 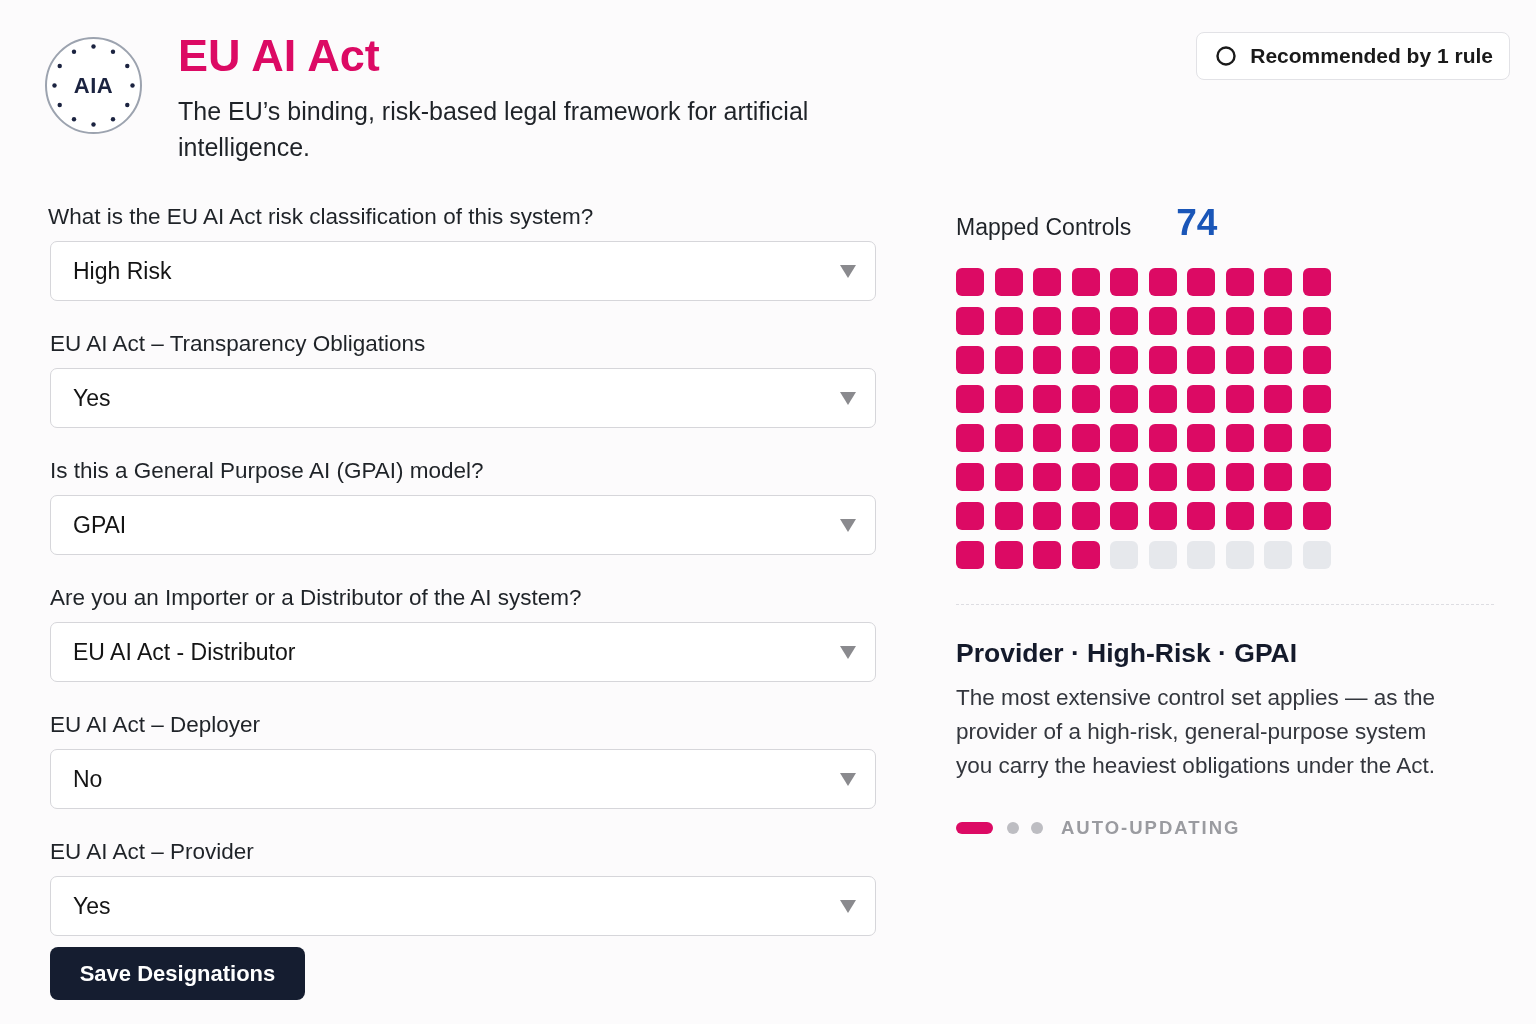 I want to click on page-description: The EU’s binding, risk-based legal framework for artificial intelligence., so click(x=494, y=129).